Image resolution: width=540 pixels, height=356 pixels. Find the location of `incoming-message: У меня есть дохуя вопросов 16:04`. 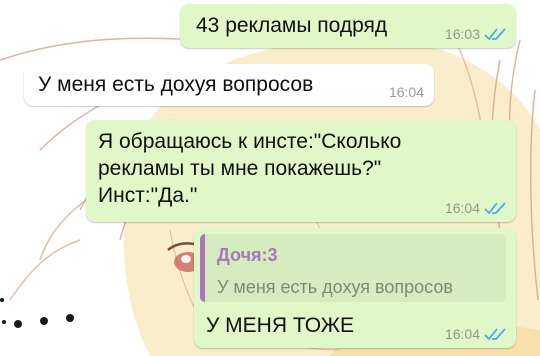

incoming-message: У меня есть дохуя вопросов 16:04 is located at coordinates (229, 85).